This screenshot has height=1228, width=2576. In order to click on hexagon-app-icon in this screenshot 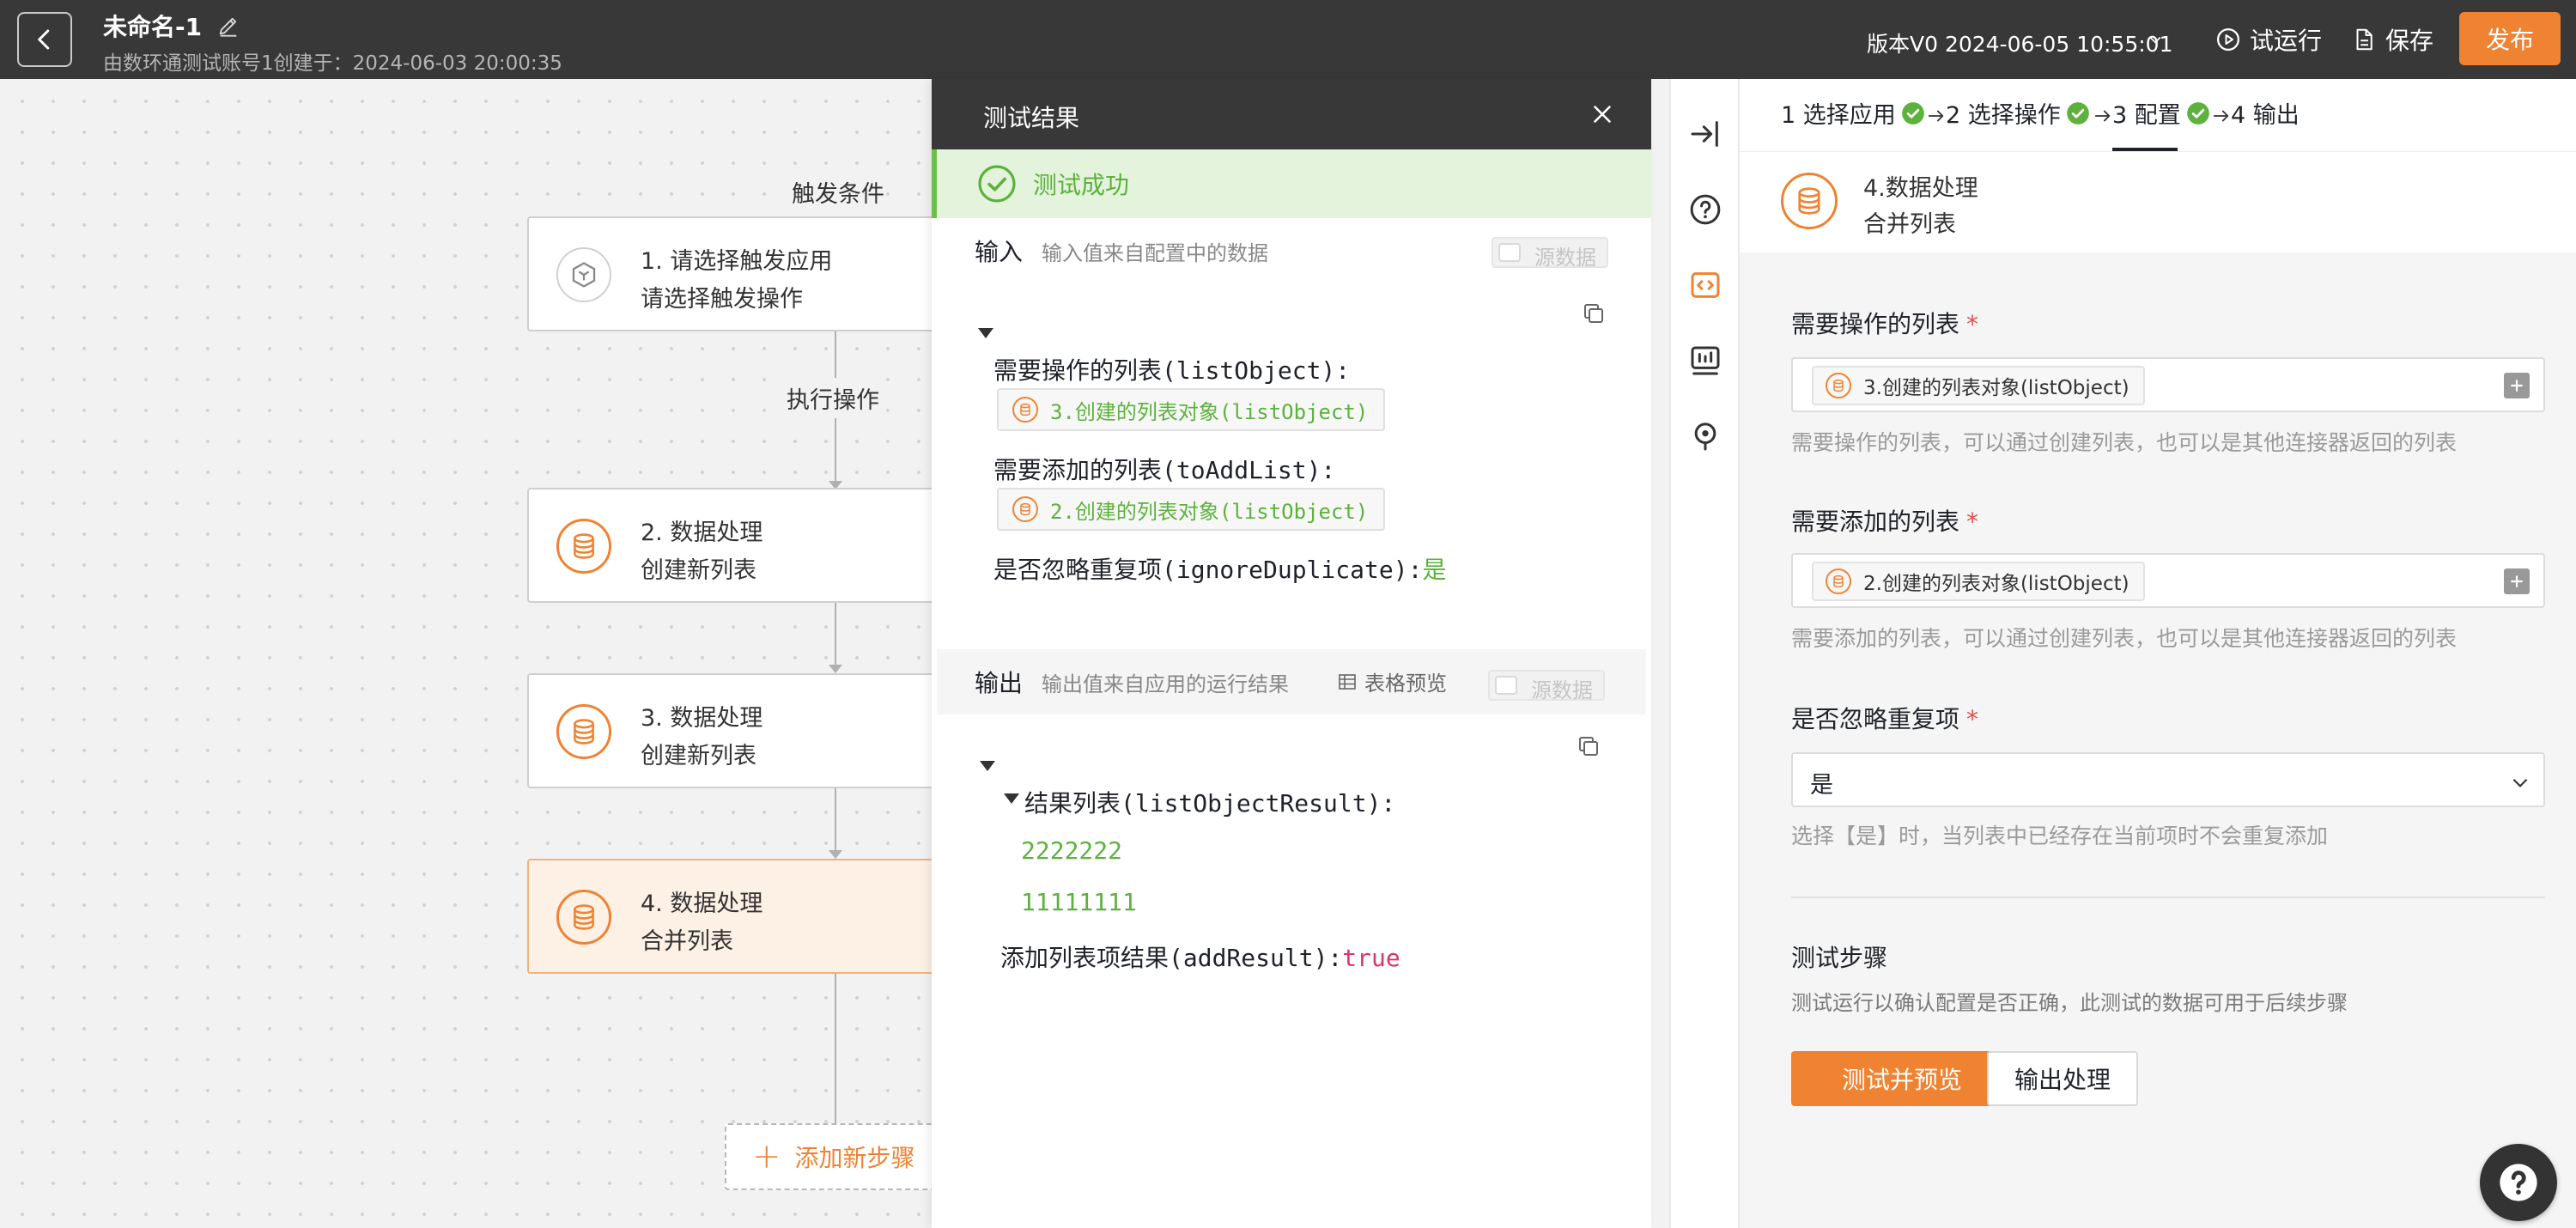, I will do `click(584, 275)`.